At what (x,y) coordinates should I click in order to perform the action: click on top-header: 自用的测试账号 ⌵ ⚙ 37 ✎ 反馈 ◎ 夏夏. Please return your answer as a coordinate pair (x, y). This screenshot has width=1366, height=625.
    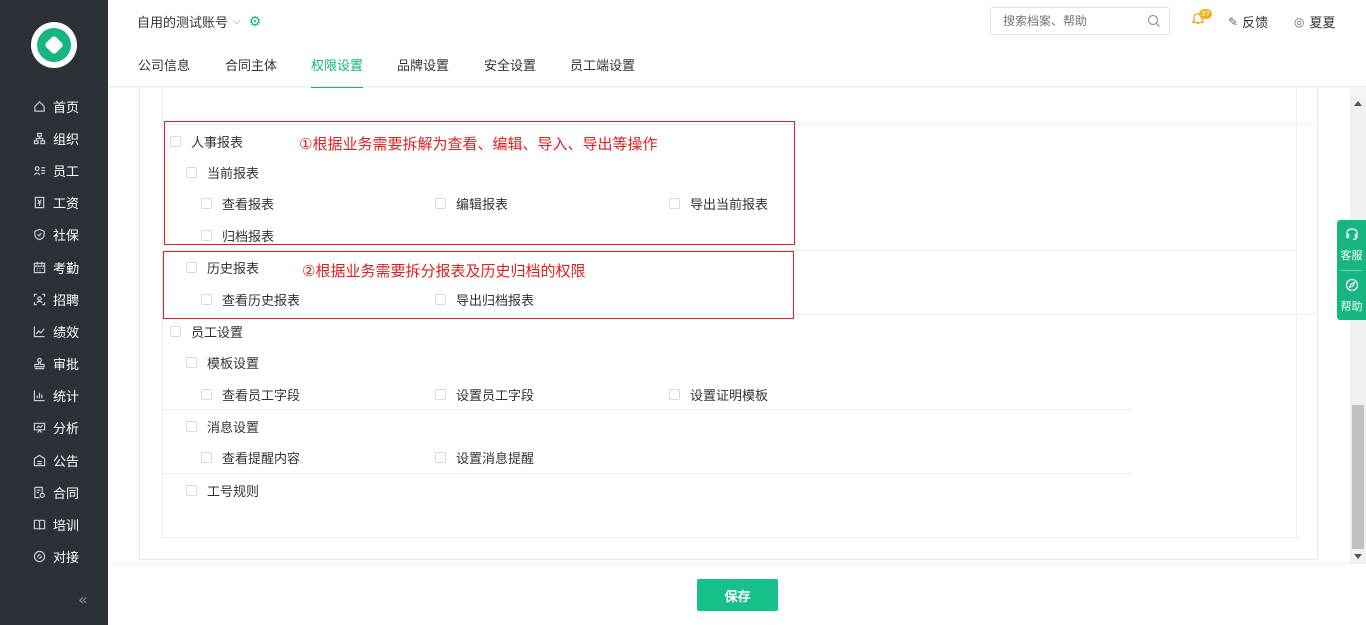
    Looking at the image, I should click on (737, 21).